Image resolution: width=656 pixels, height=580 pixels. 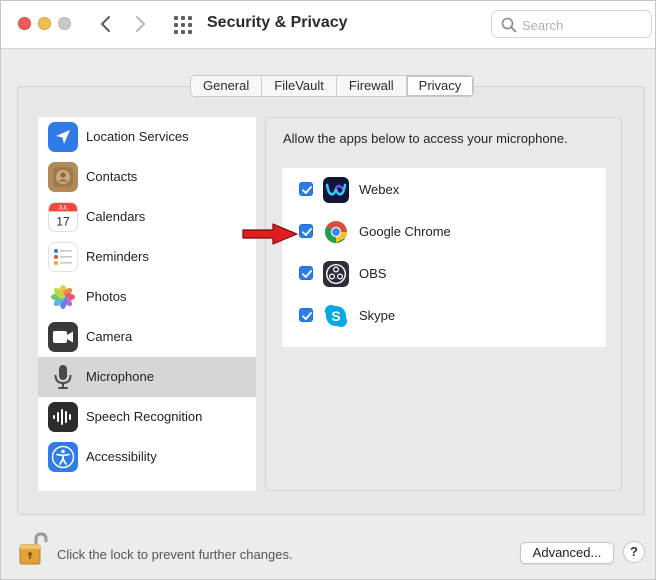 I want to click on app-name: OBS, so click(x=373, y=273).